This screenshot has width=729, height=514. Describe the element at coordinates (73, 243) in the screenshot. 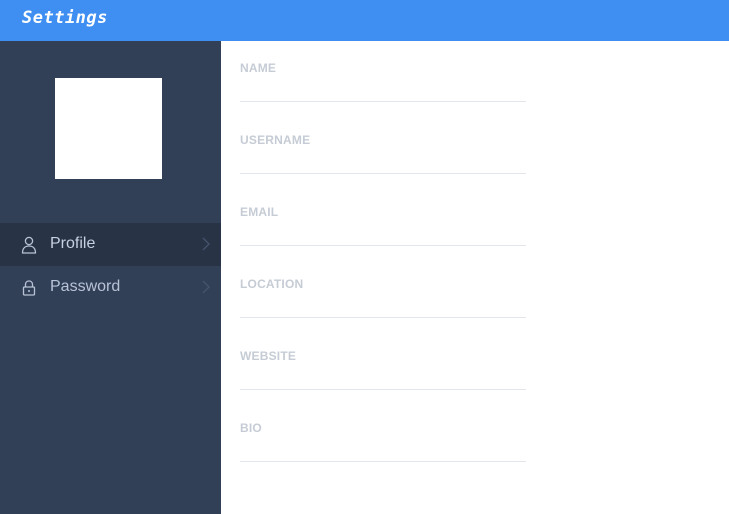

I see `sidebar-item-label: Profile` at that location.